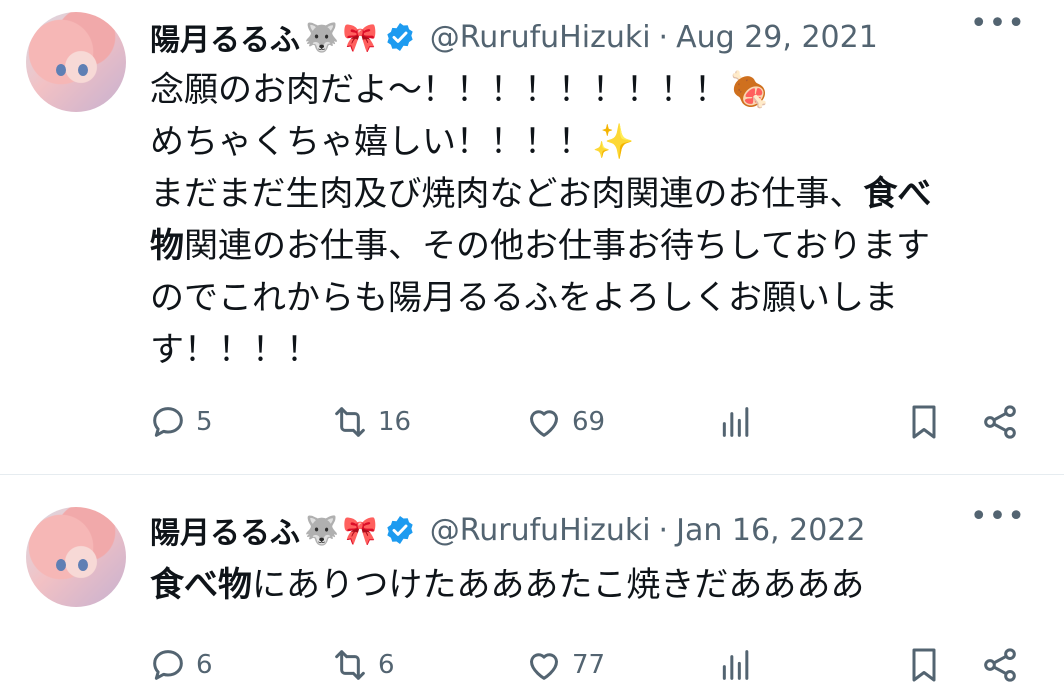 The height and width of the screenshot is (699, 1064). I want to click on sparkles-emoji: ✨, so click(613, 142).